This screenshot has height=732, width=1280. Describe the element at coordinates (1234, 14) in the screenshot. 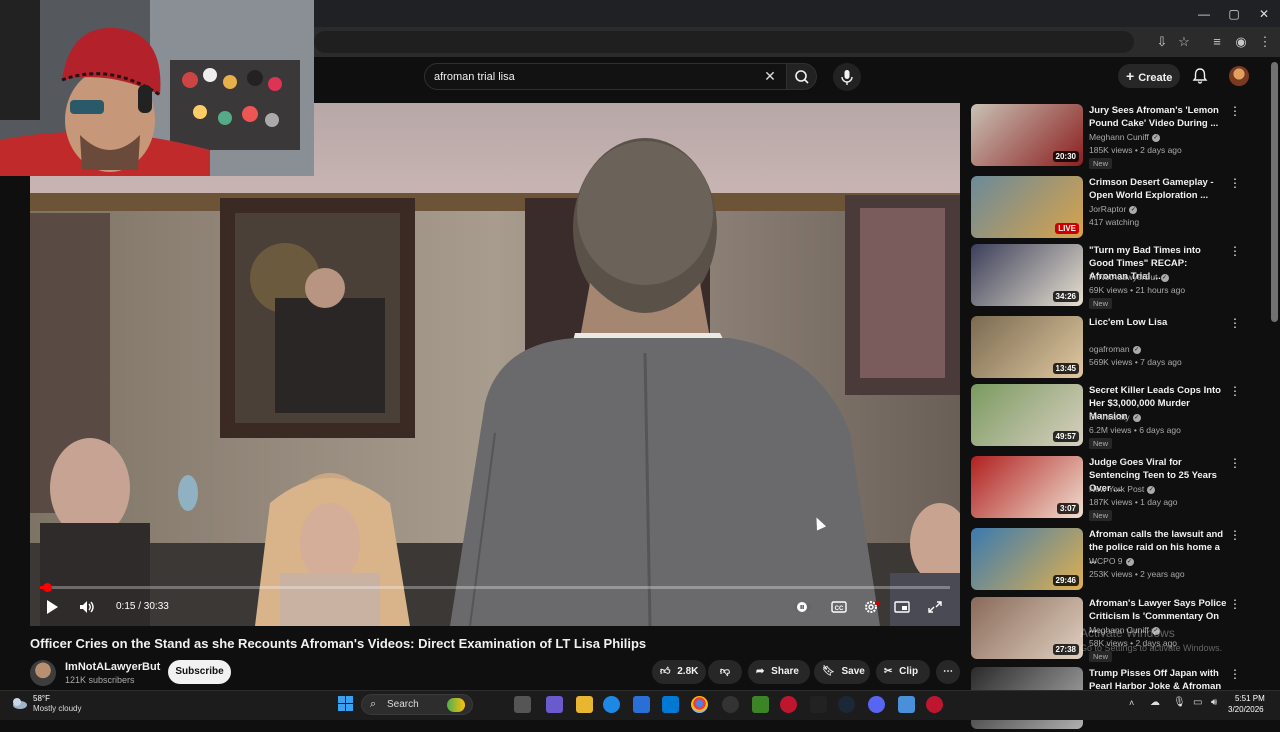

I see `maximize-button: ▢` at that location.